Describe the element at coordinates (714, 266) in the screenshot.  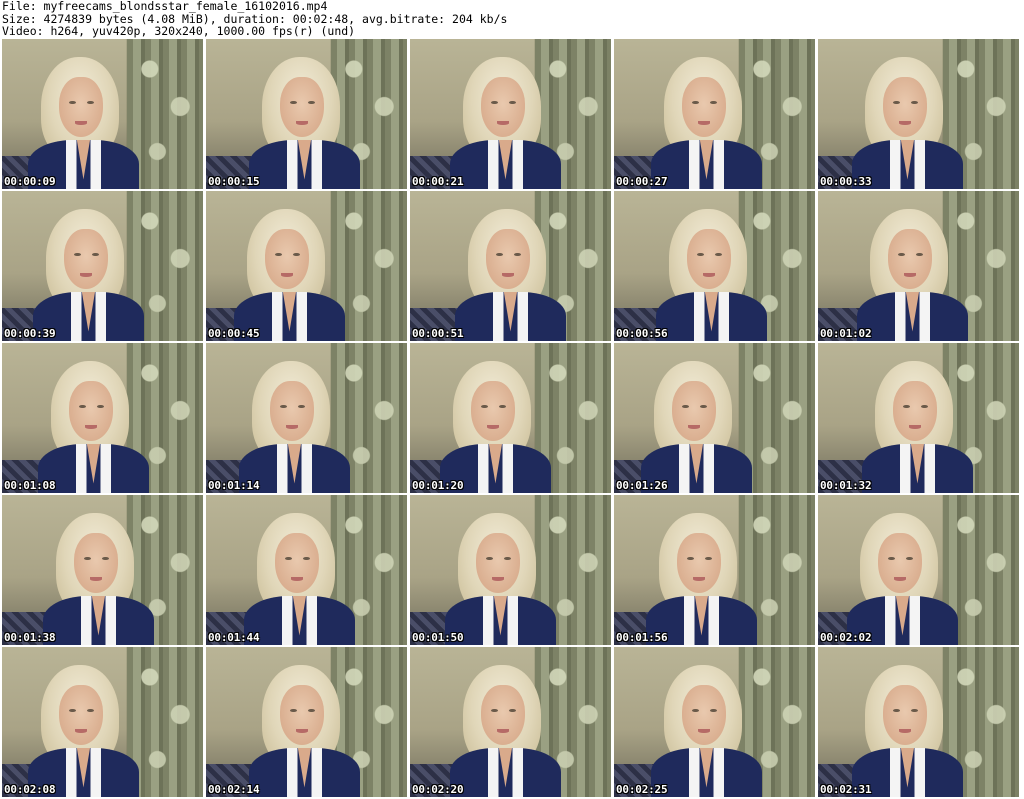
I see `video-thumbnail: 00:00:56` at that location.